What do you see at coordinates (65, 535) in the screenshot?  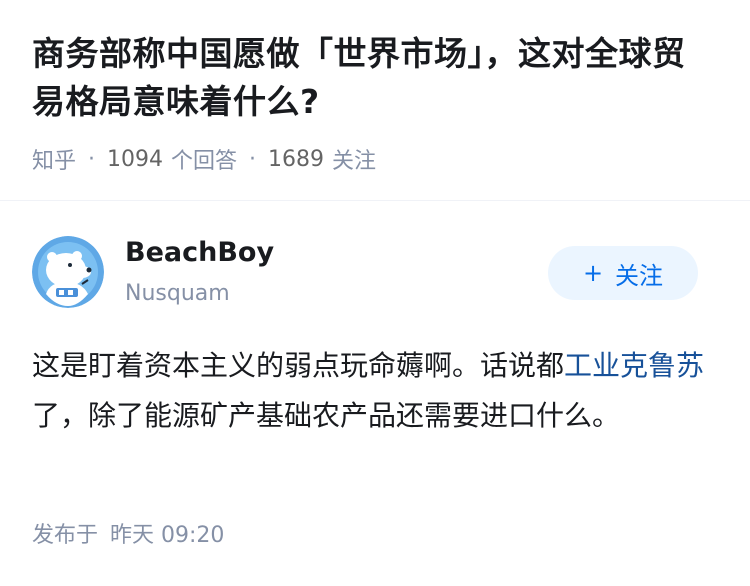 I see `publish-label: 发布于` at bounding box center [65, 535].